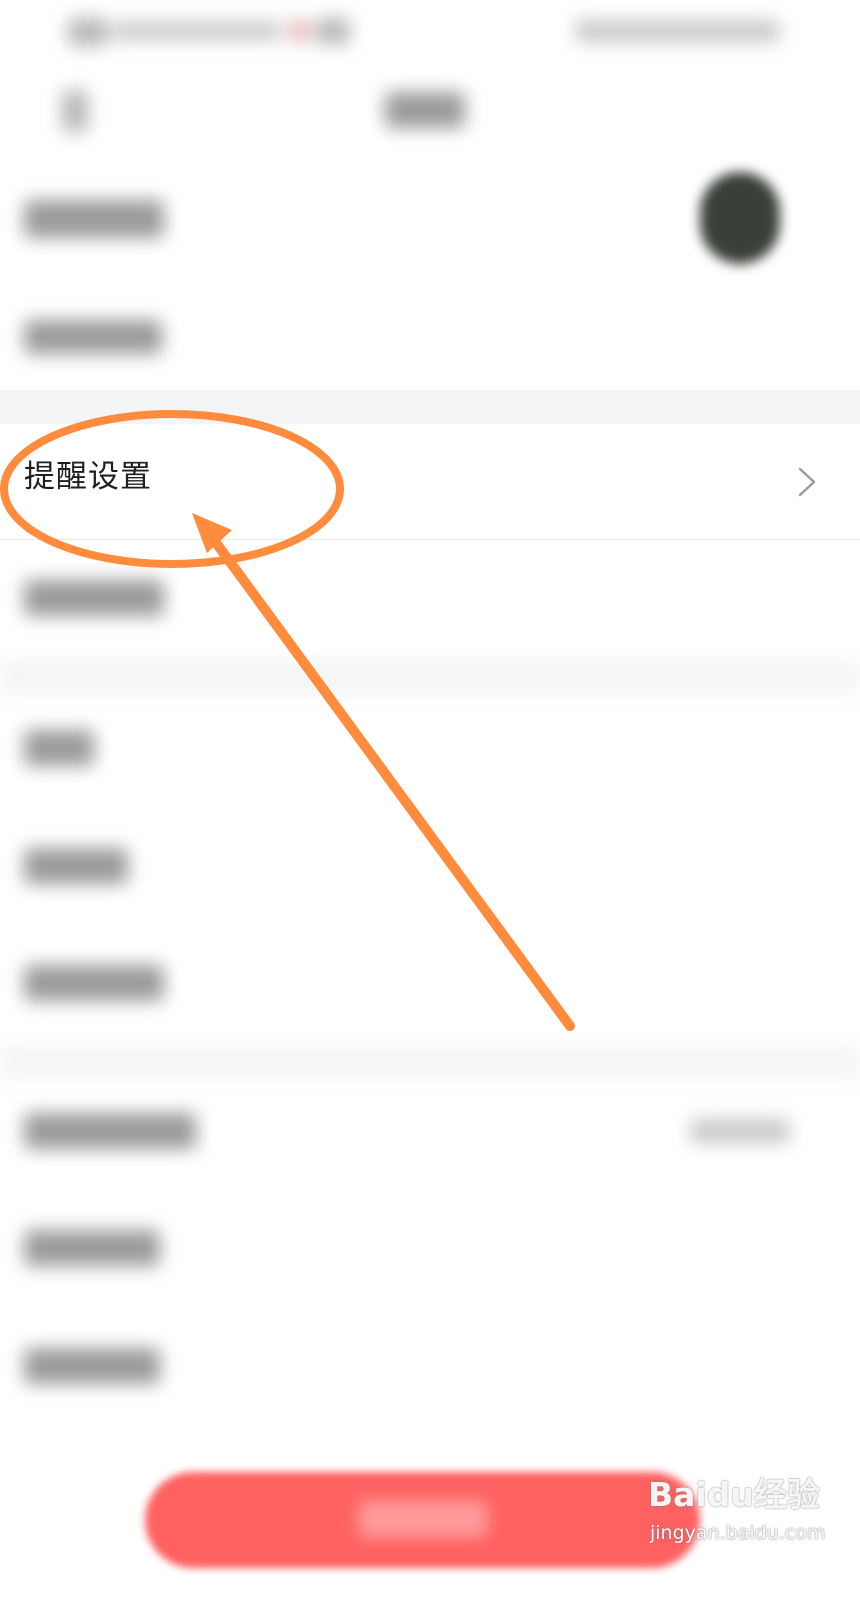 The width and height of the screenshot is (860, 1600). Describe the element at coordinates (740, 218) in the screenshot. I see `avatar` at that location.